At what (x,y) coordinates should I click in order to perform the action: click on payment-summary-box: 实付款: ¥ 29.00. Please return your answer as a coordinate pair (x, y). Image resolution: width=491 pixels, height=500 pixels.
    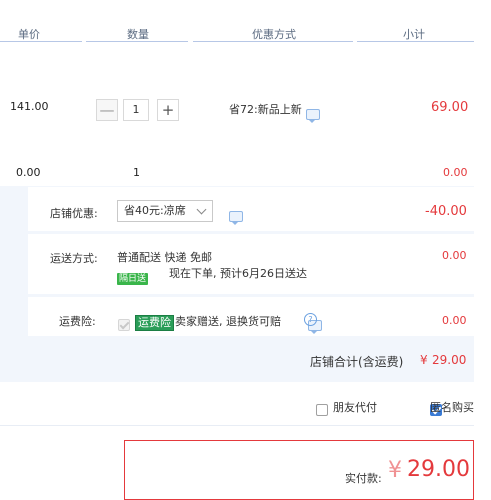
    Looking at the image, I should click on (299, 470).